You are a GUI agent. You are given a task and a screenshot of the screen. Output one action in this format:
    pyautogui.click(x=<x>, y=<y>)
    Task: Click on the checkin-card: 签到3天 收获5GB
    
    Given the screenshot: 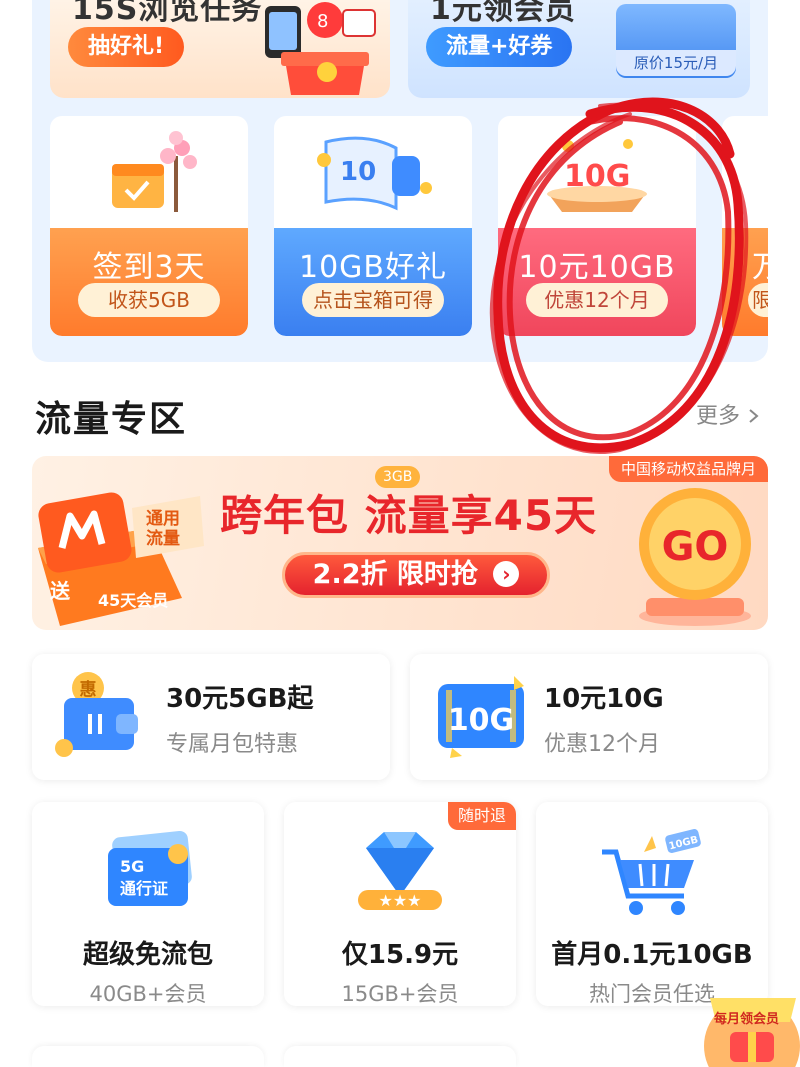 What is the action you would take?
    pyautogui.click(x=149, y=226)
    